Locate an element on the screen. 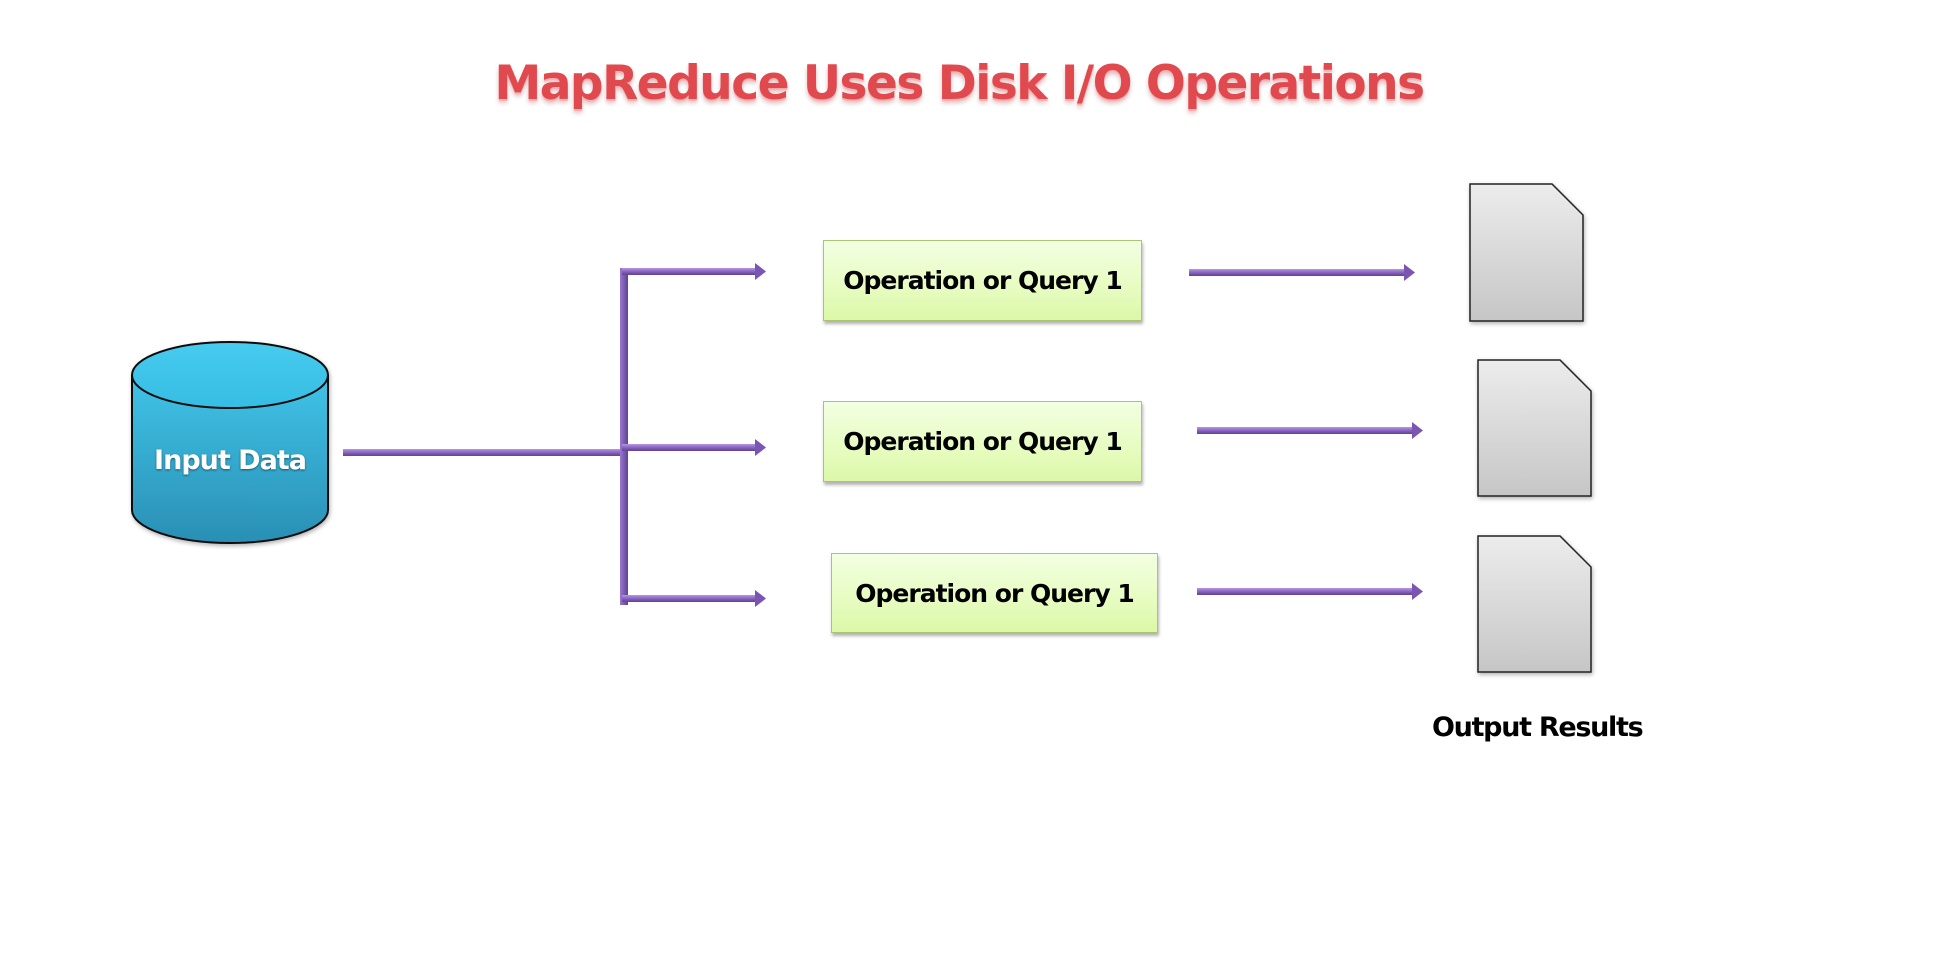 The height and width of the screenshot is (960, 1948). input-data-label: Input Data is located at coordinates (230, 460).